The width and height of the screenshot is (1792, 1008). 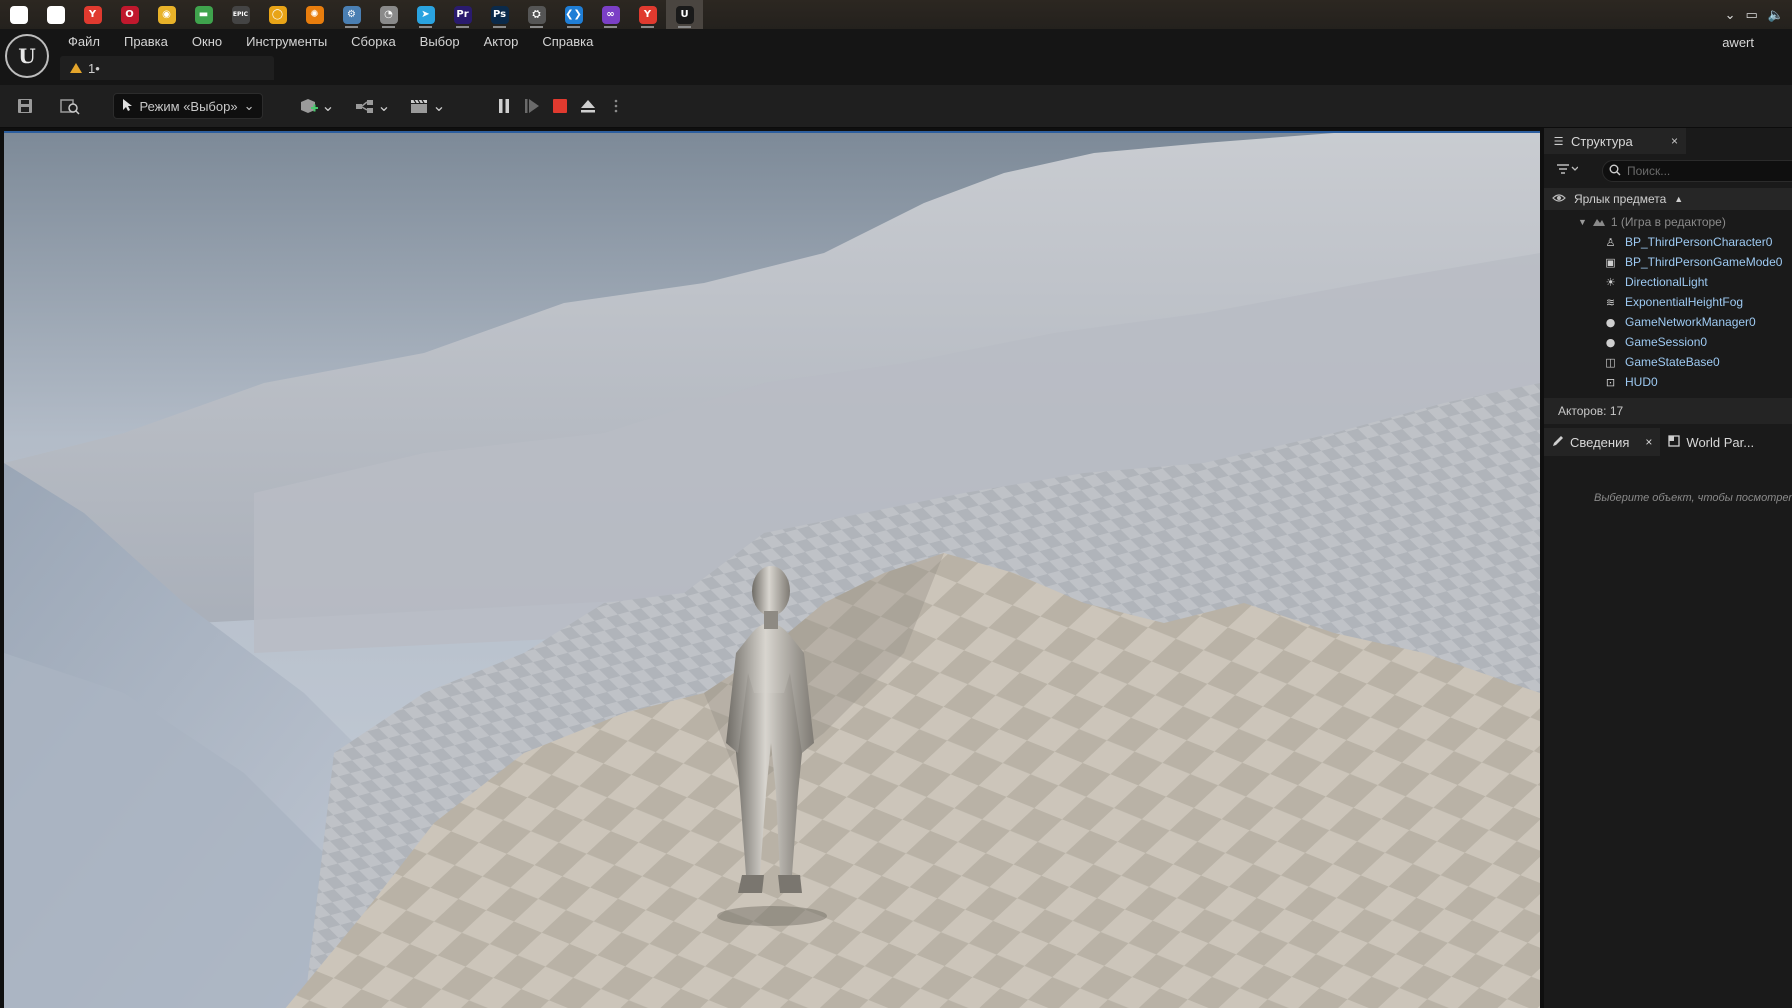 What do you see at coordinates (240, 14) in the screenshot?
I see `epic-games-icon: EPIC` at bounding box center [240, 14].